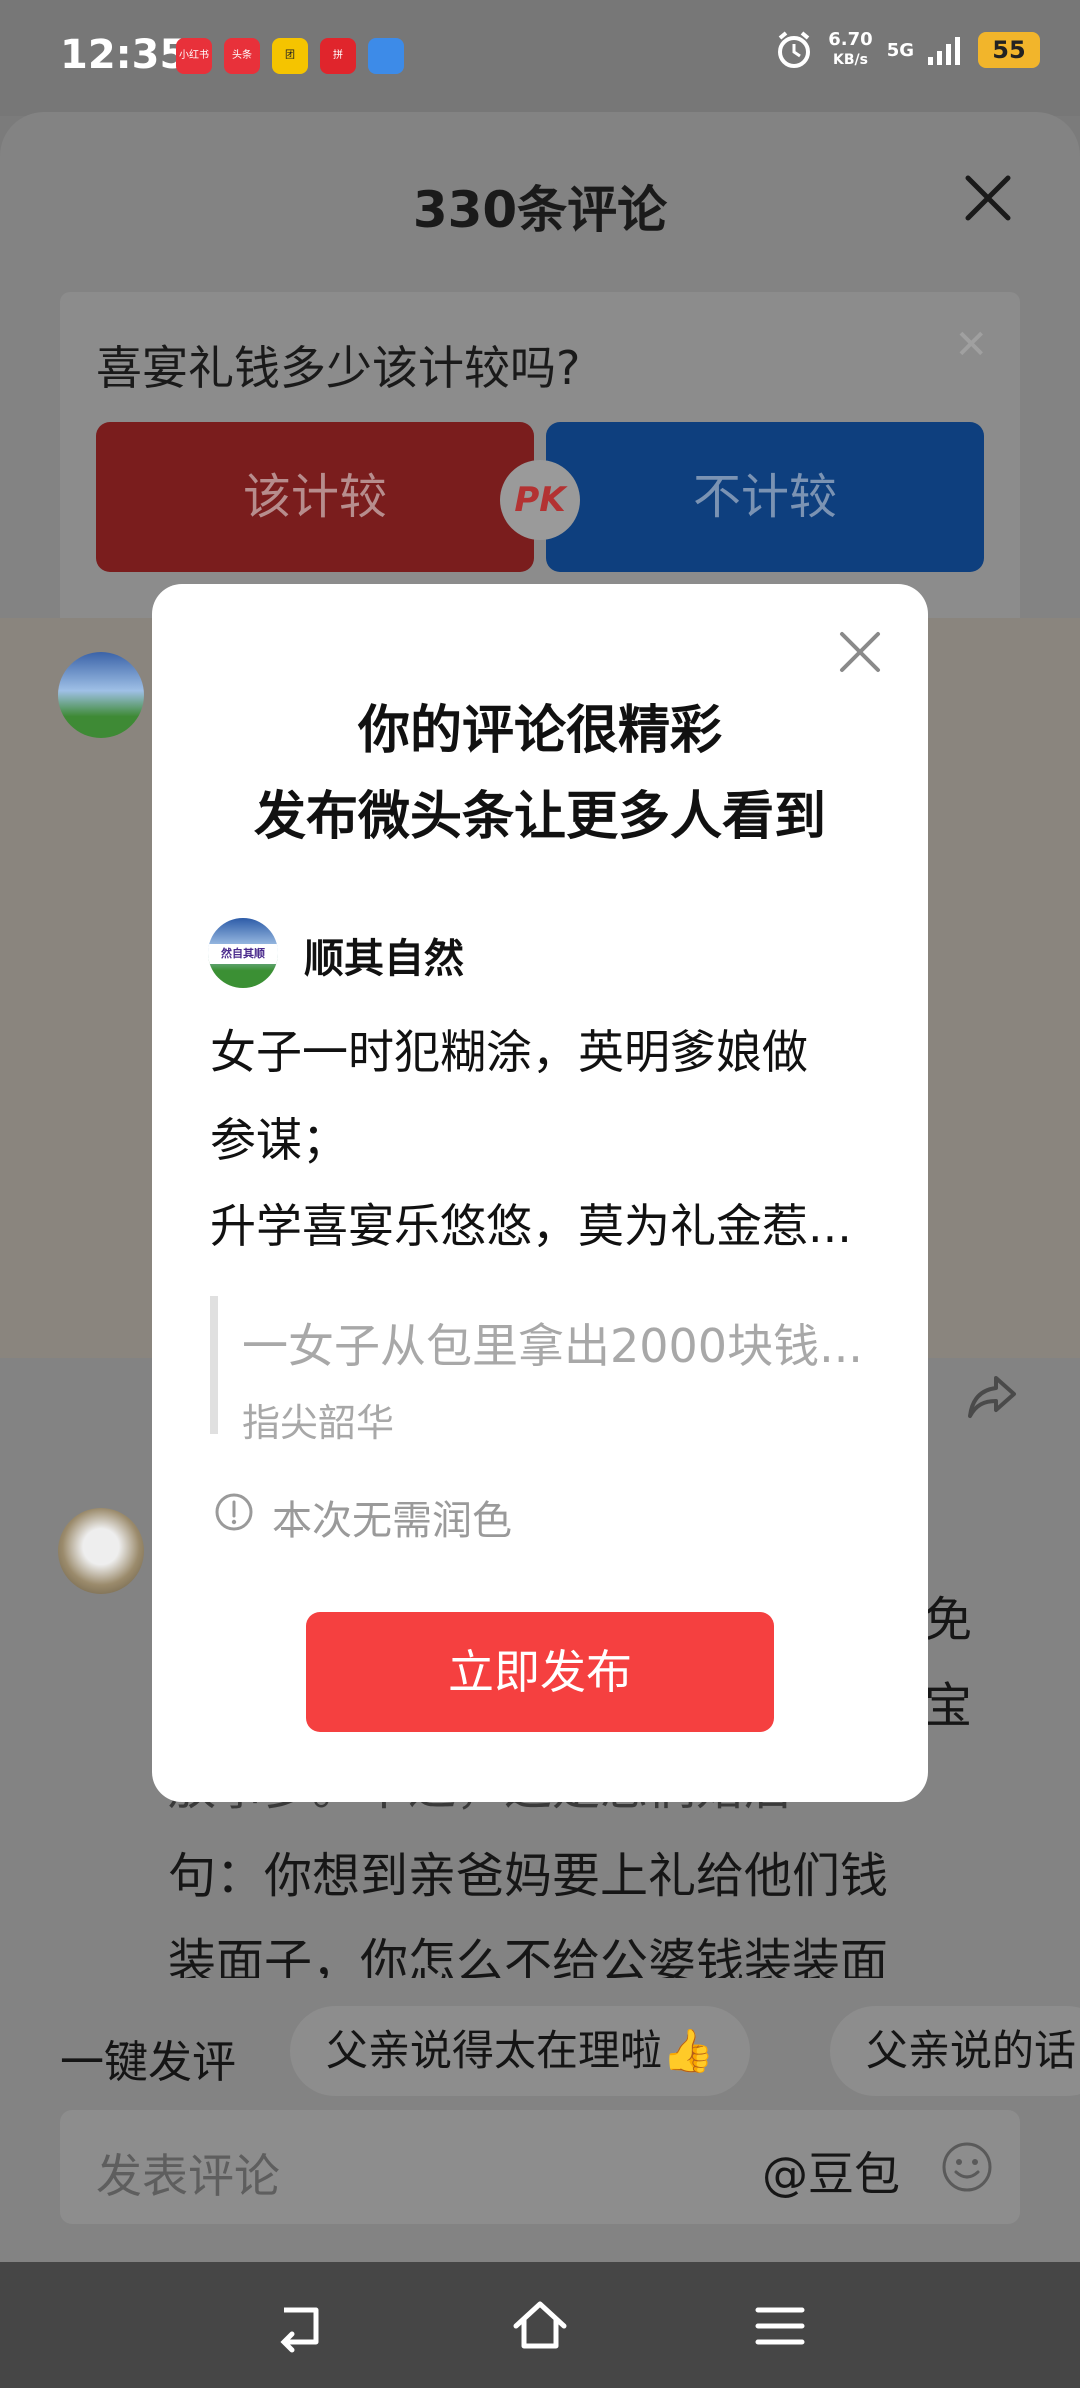 The width and height of the screenshot is (1080, 2388). I want to click on notification-app-icons: 小红书 头条 团 拼, so click(290, 56).